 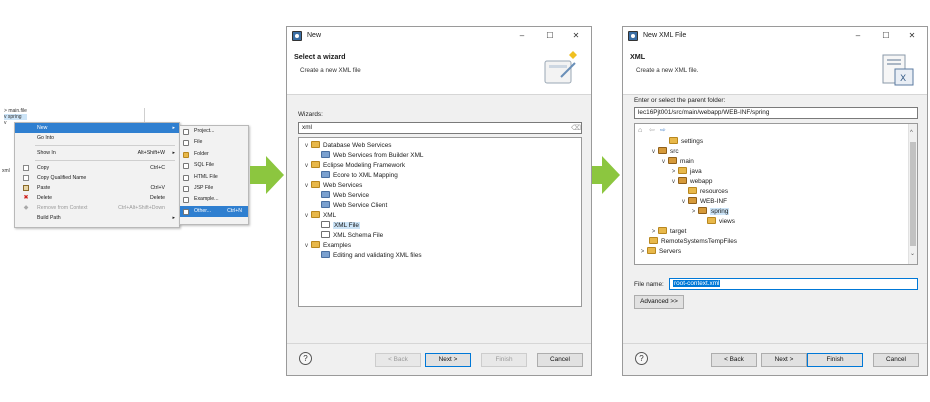 I want to click on submenu-item-folder: Folder, so click(x=214, y=154).